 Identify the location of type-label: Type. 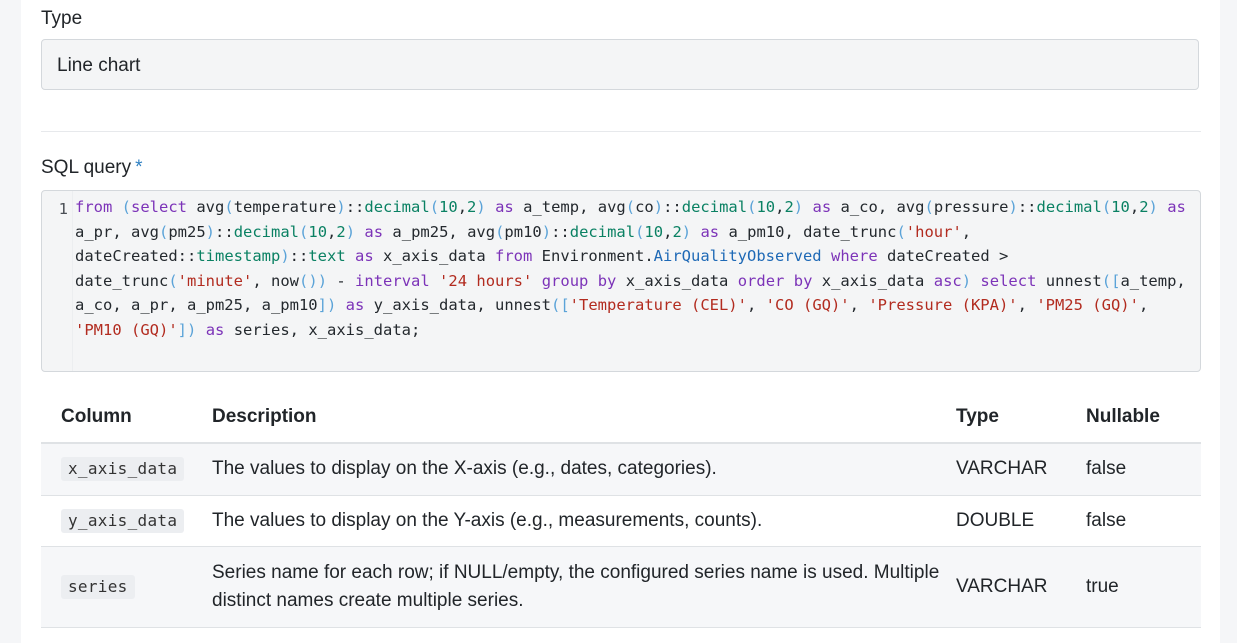
(62, 18).